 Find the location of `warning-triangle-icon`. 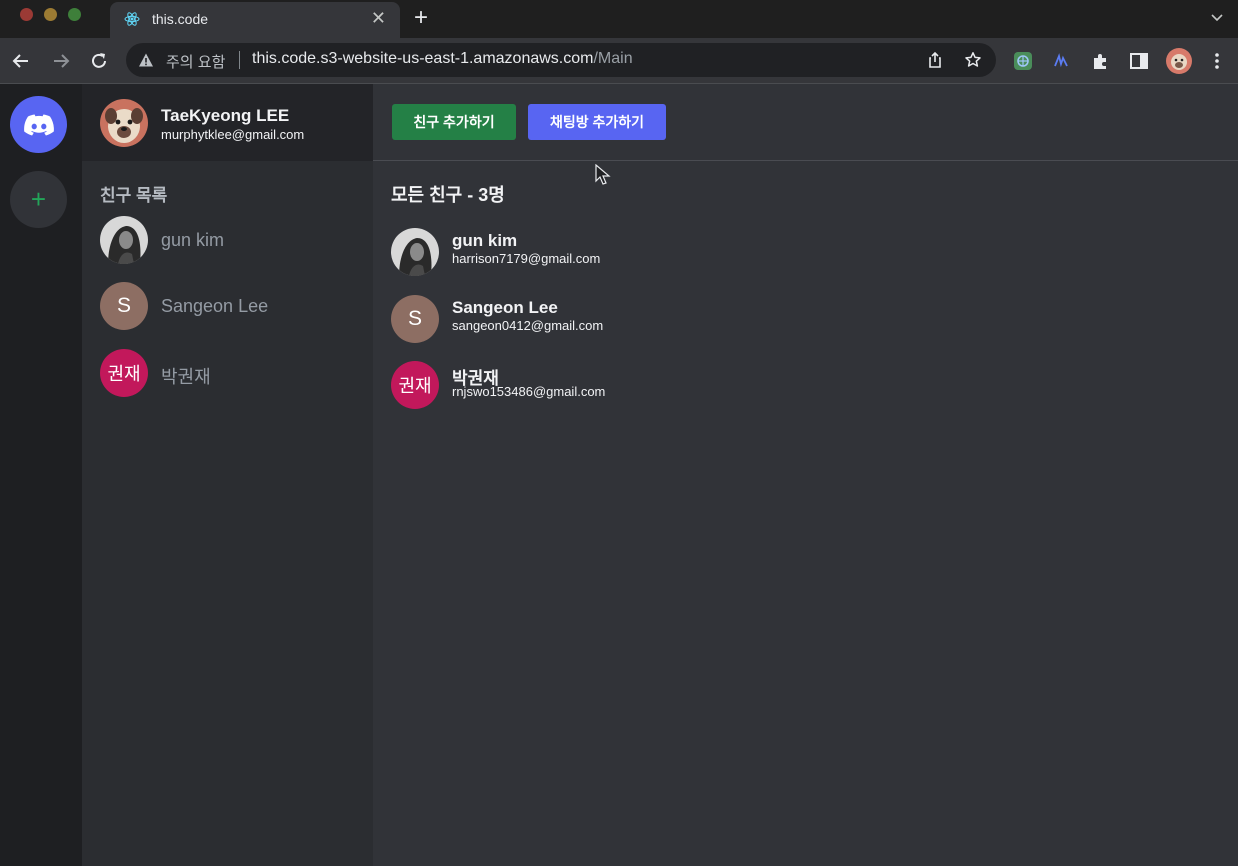

warning-triangle-icon is located at coordinates (146, 60).